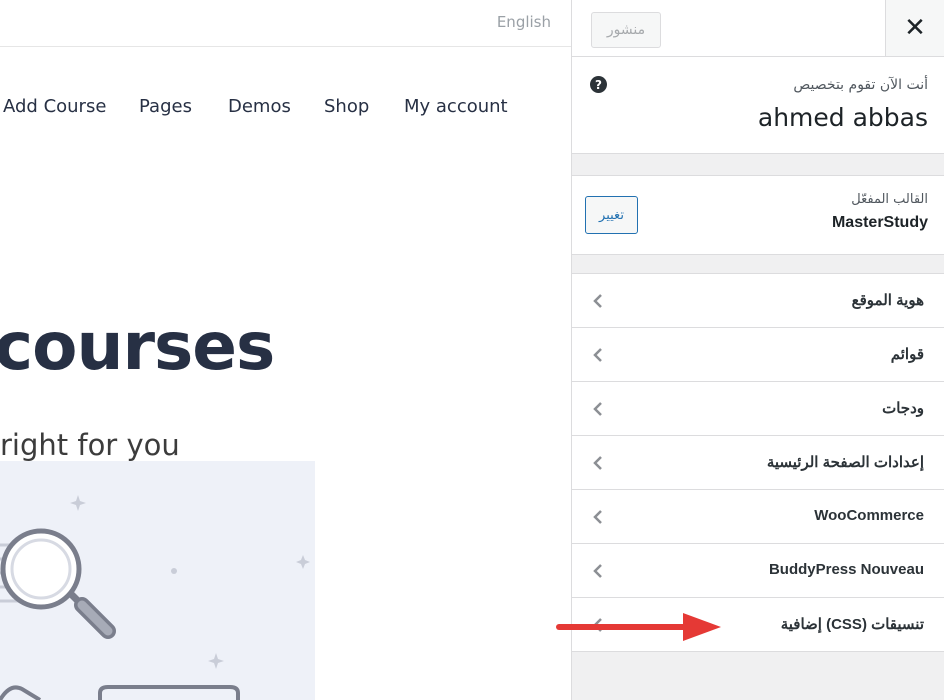 The image size is (944, 700). What do you see at coordinates (758, 571) in the screenshot?
I see `section-buddypress-nouveau: BuddyPress Nouveau` at bounding box center [758, 571].